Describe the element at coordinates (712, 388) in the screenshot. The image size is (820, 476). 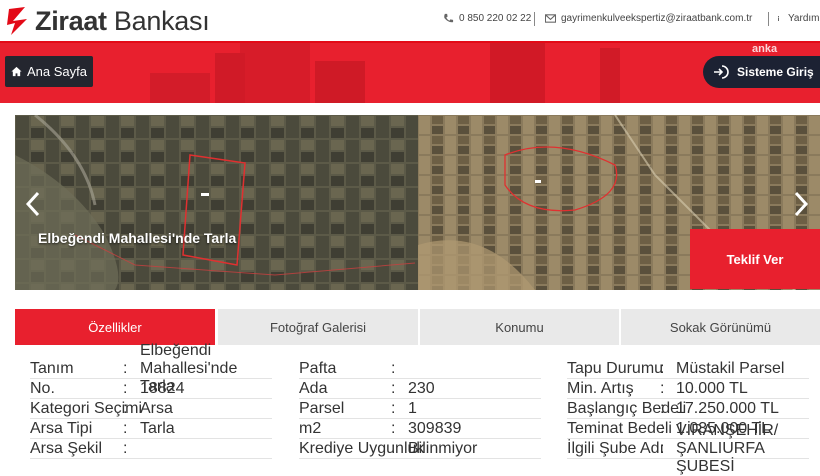
I see `detail-value: 10.000 TL` at that location.